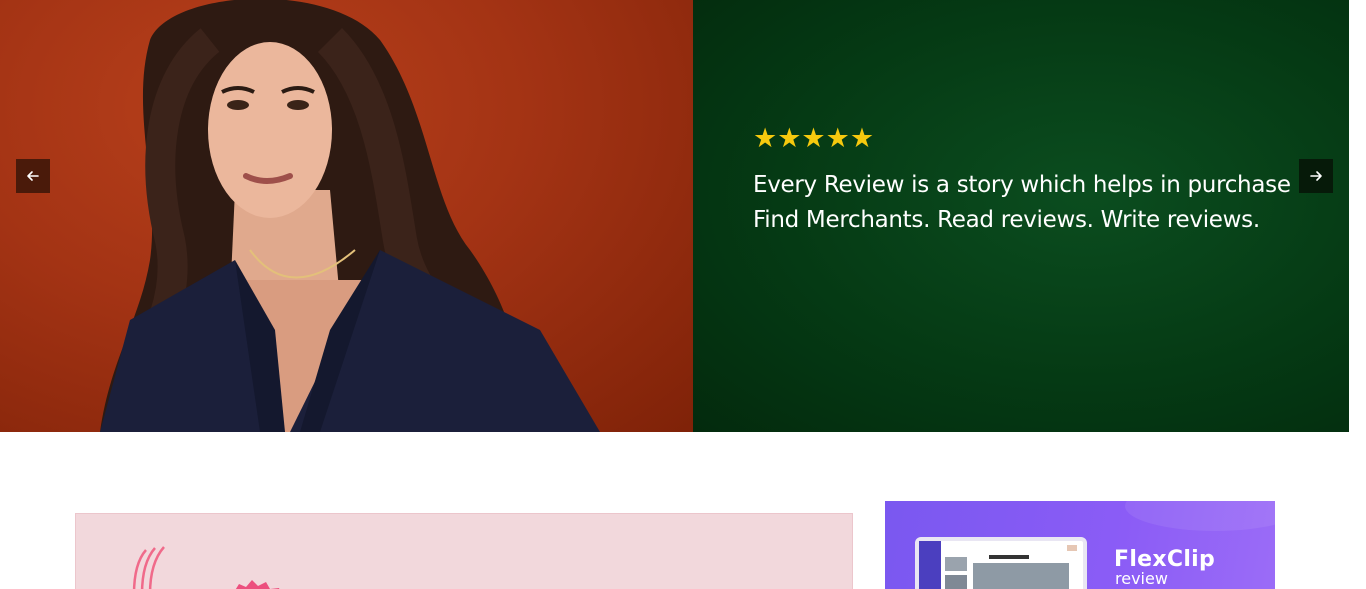 The height and width of the screenshot is (589, 1366). What do you see at coordinates (1200, 516) in the screenshot?
I see `banner-decor-shape` at bounding box center [1200, 516].